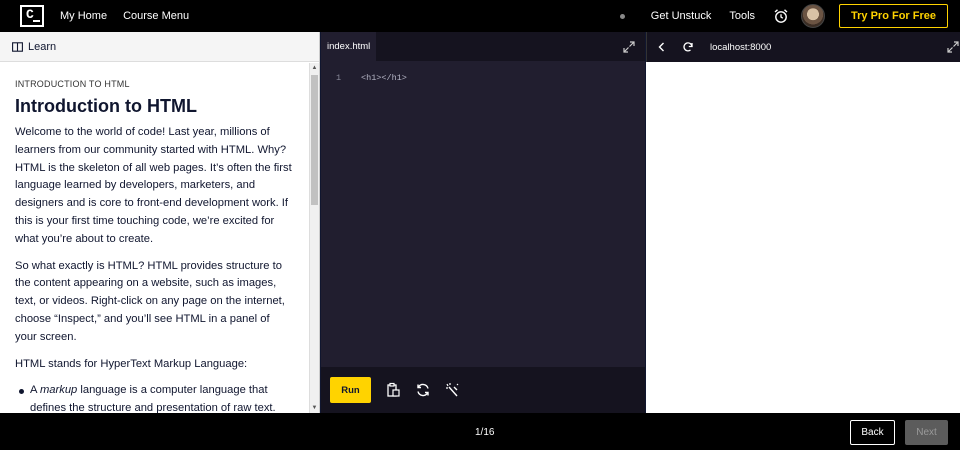 This screenshot has width=960, height=450. What do you see at coordinates (159, 47) in the screenshot?
I see `learn-tab: Learn` at bounding box center [159, 47].